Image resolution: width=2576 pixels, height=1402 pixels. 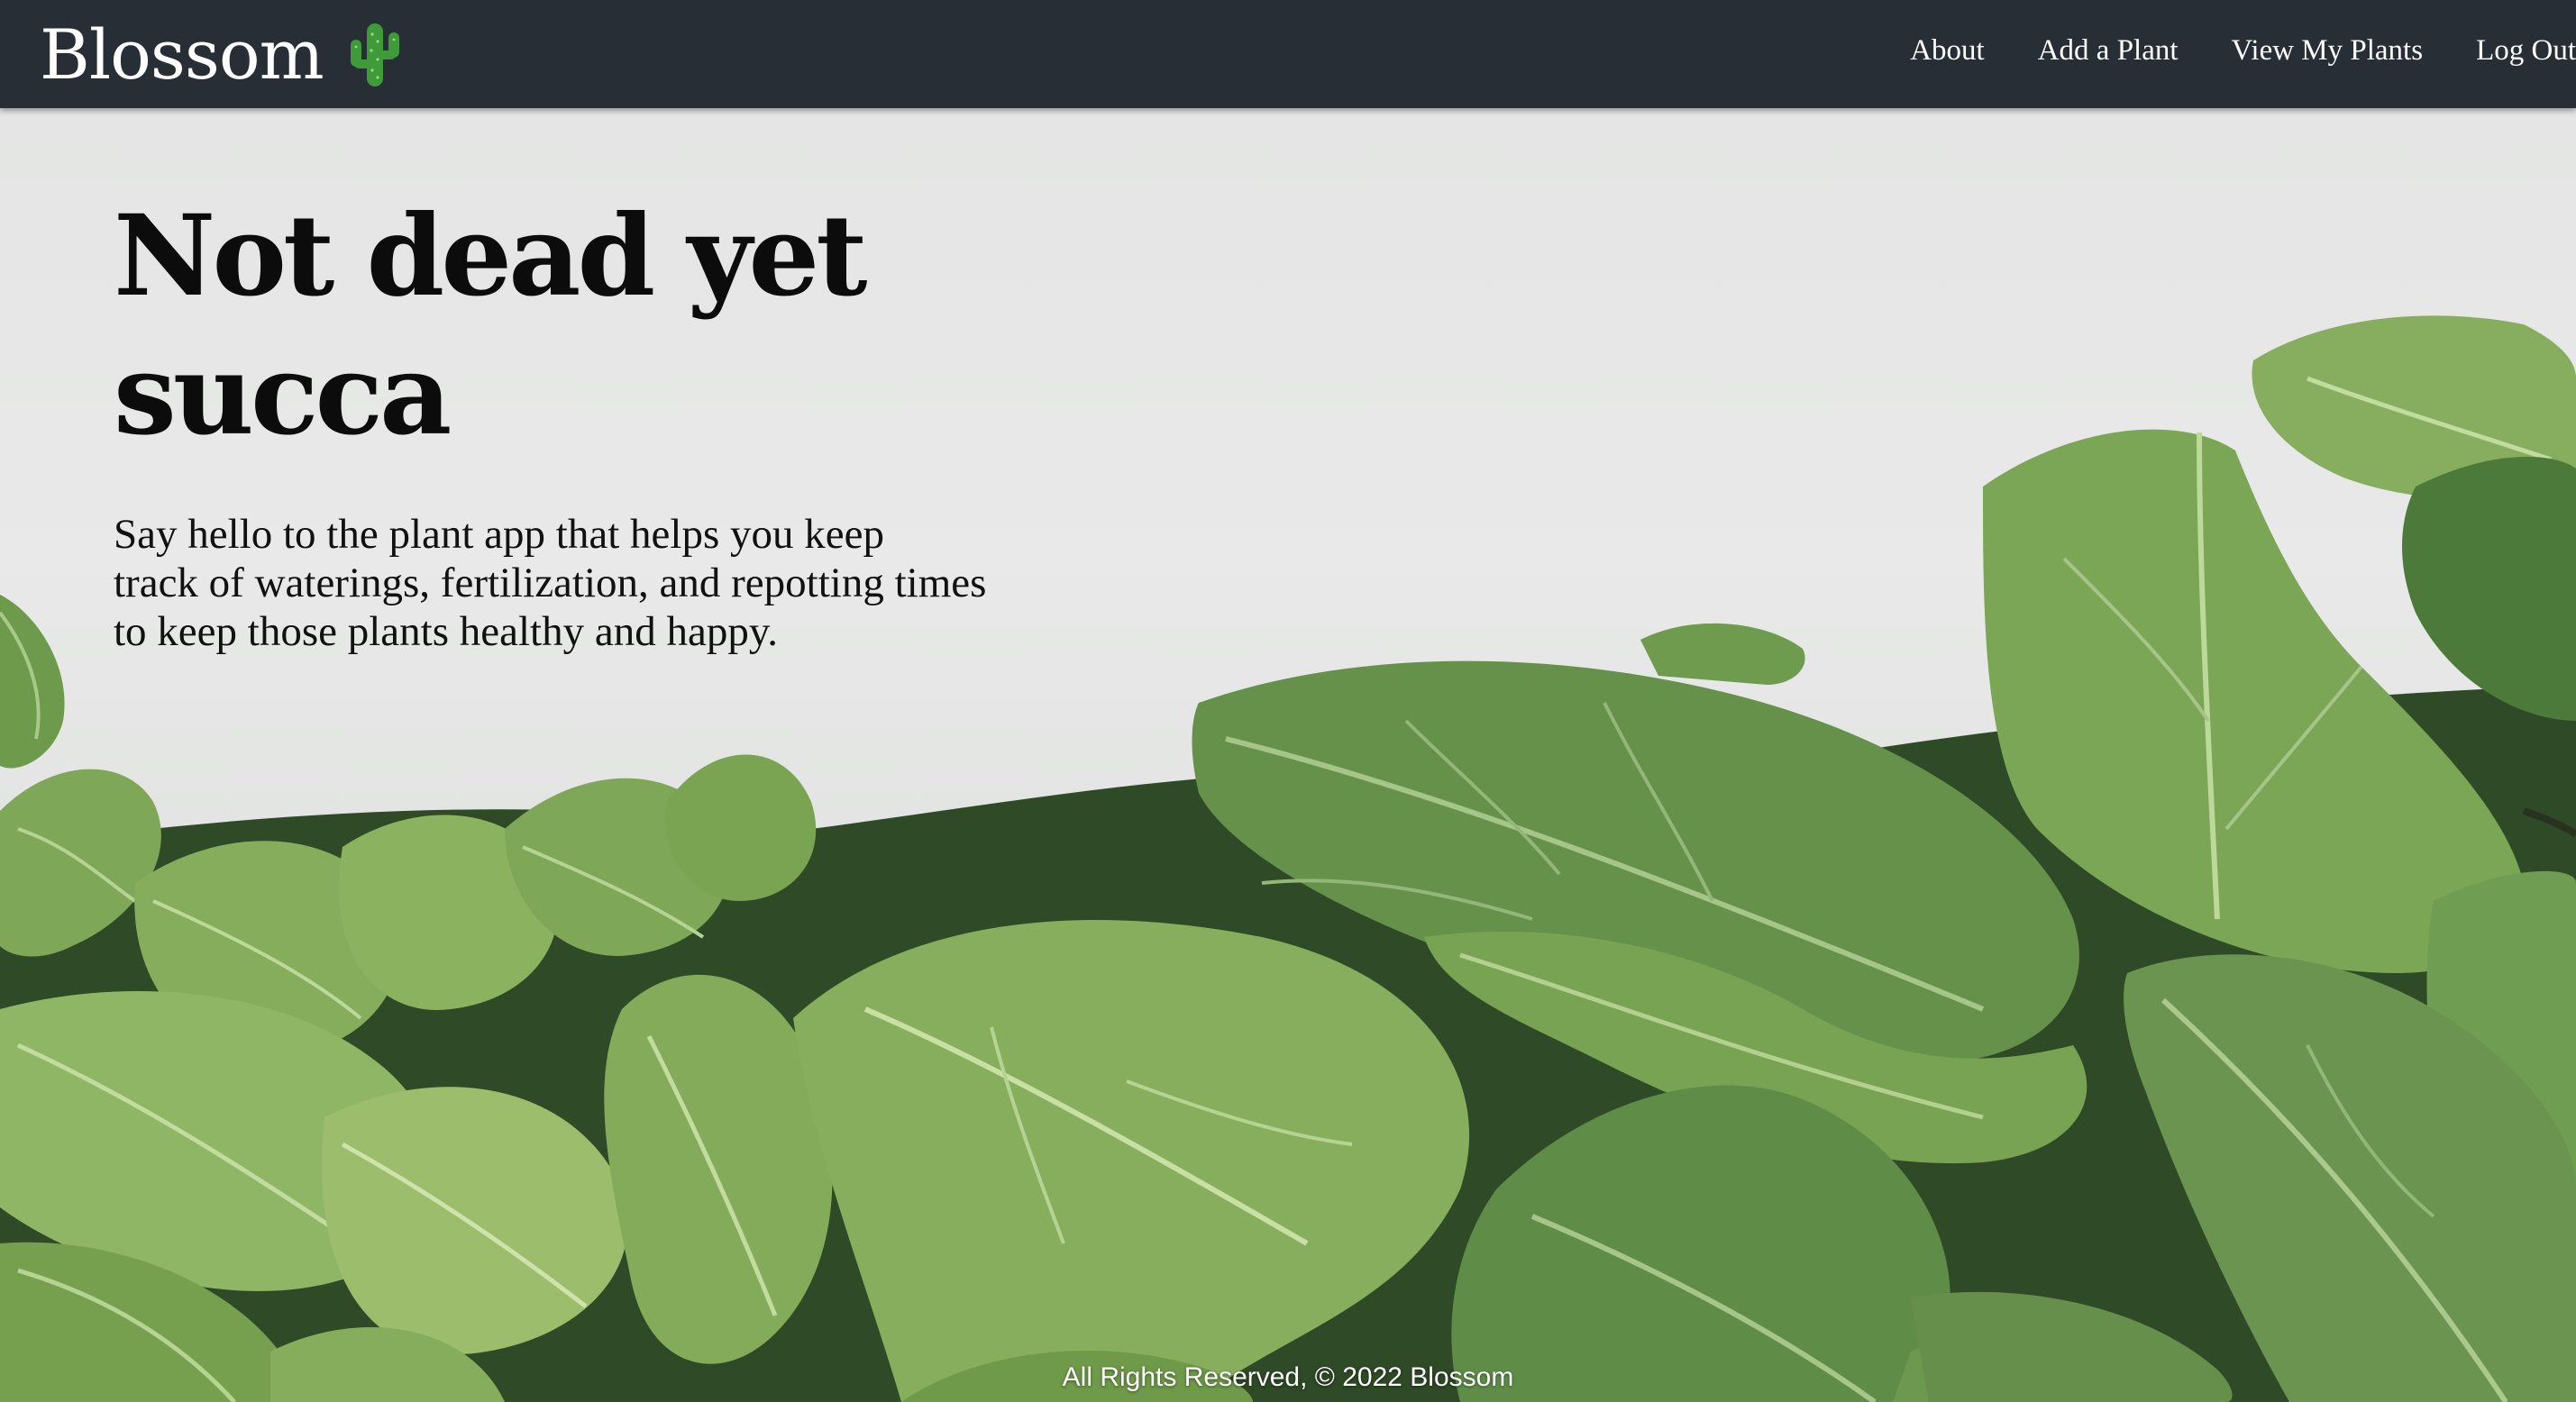 I want to click on hero-title-line-1: Not dead yet, so click(x=491, y=256).